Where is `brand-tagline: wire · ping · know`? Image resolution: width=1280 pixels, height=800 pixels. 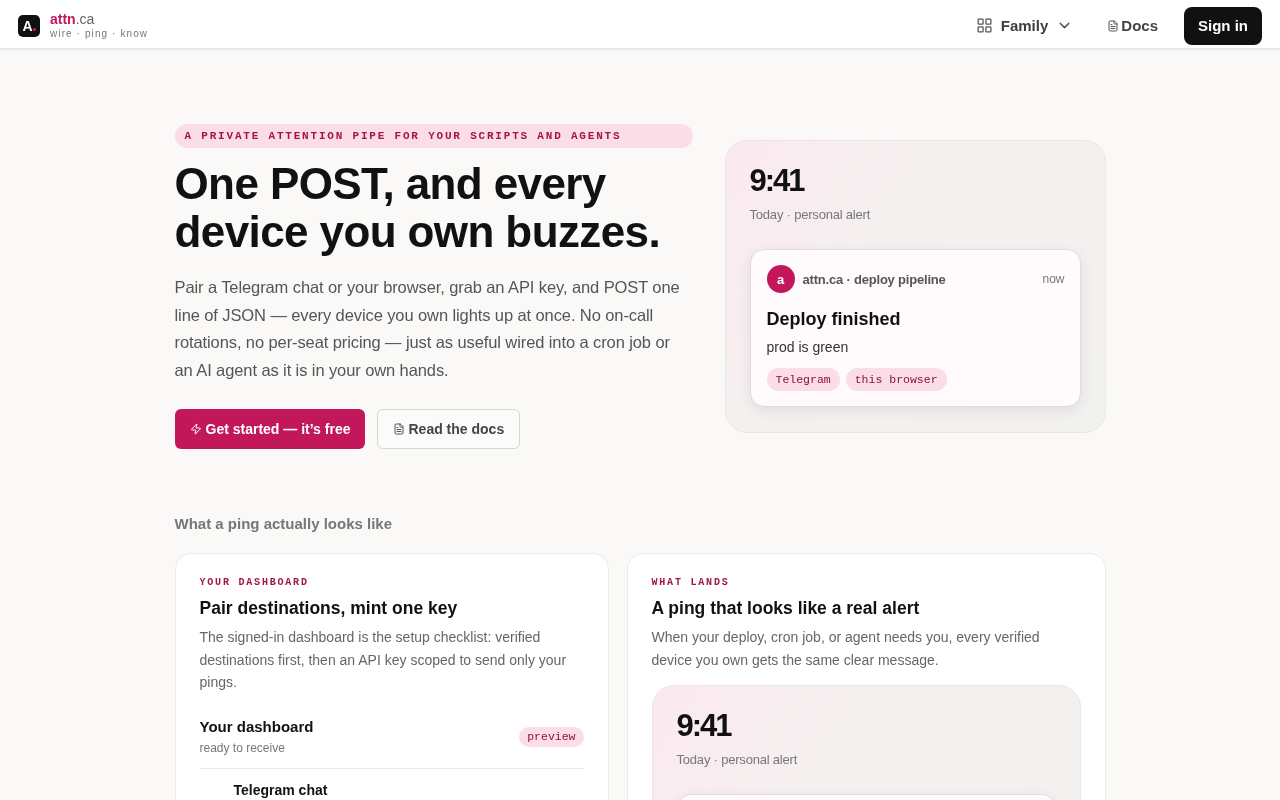 brand-tagline: wire · ping · know is located at coordinates (99, 34).